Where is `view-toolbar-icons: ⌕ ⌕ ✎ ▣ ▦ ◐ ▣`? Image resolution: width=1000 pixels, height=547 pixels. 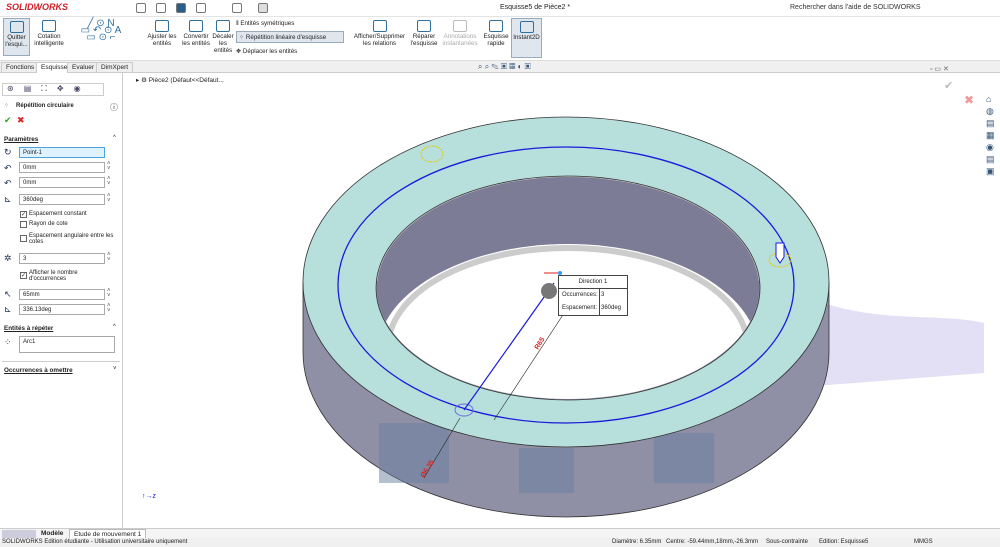
view-toolbar-icons: ⌕ ⌕ ✎ ▣ ▦ ◐ ▣ is located at coordinates (504, 67).